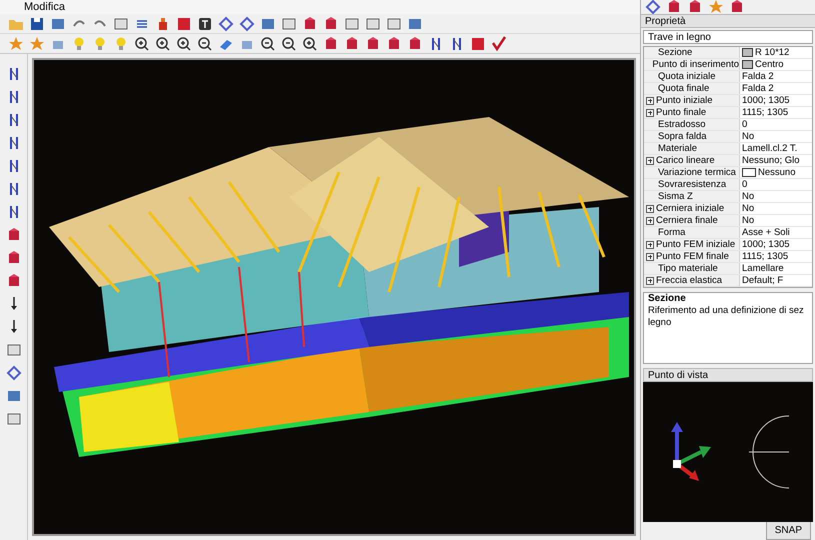 The width and height of the screenshot is (815, 540). I want to click on panel-title: Proprietà, so click(728, 21).